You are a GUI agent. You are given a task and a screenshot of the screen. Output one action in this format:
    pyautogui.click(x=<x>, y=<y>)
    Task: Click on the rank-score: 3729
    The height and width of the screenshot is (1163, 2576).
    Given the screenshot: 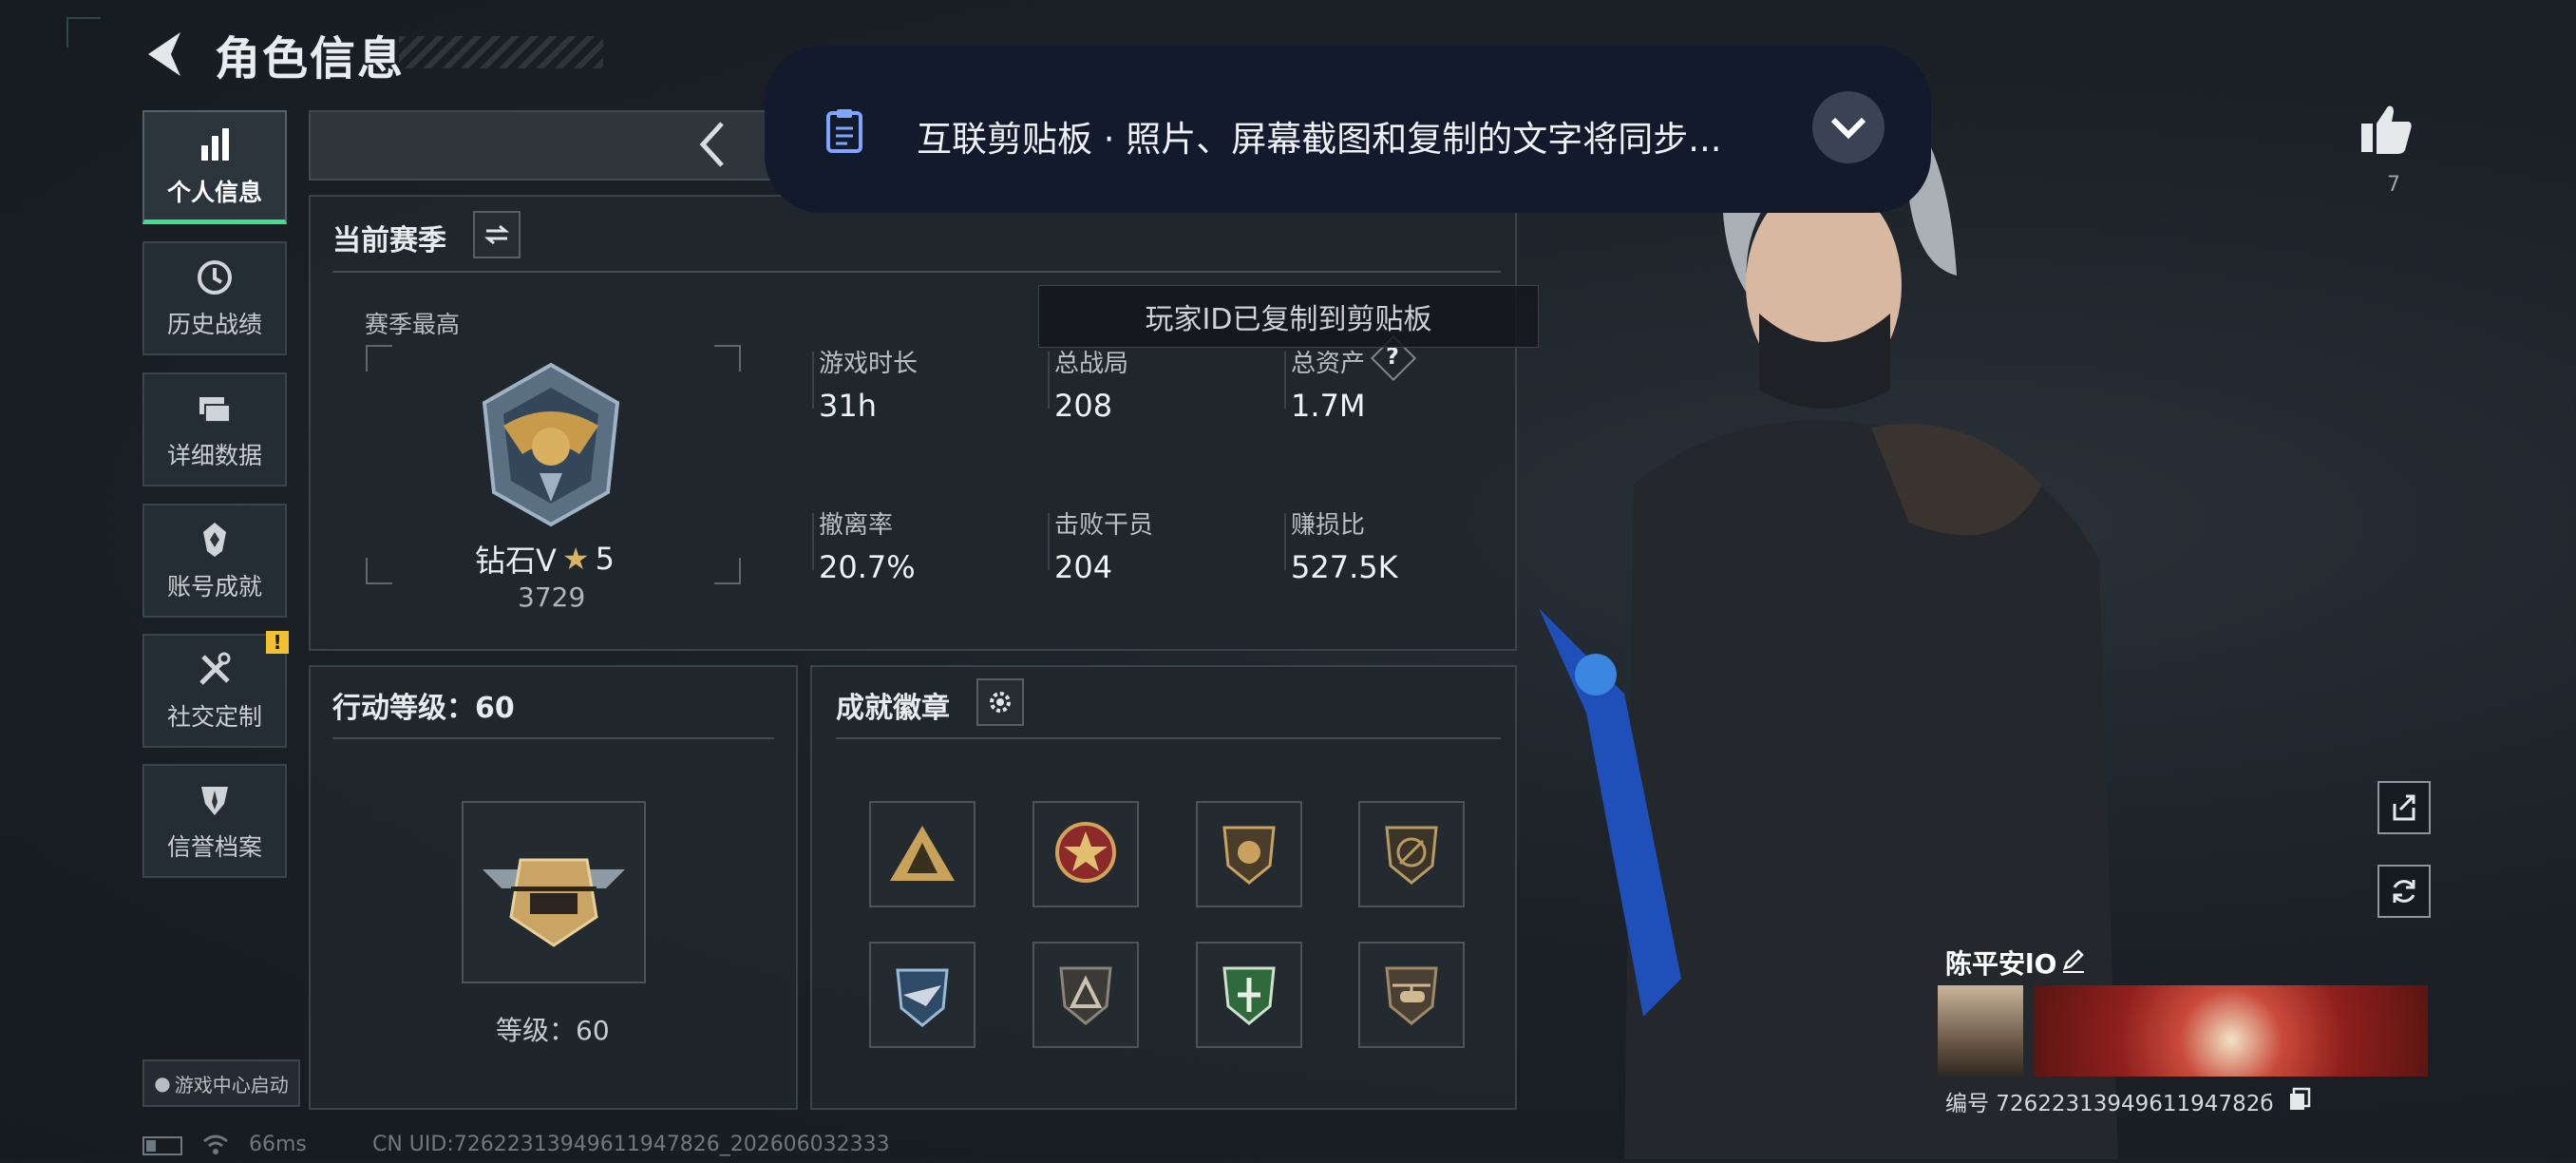 What is the action you would take?
    pyautogui.click(x=552, y=597)
    